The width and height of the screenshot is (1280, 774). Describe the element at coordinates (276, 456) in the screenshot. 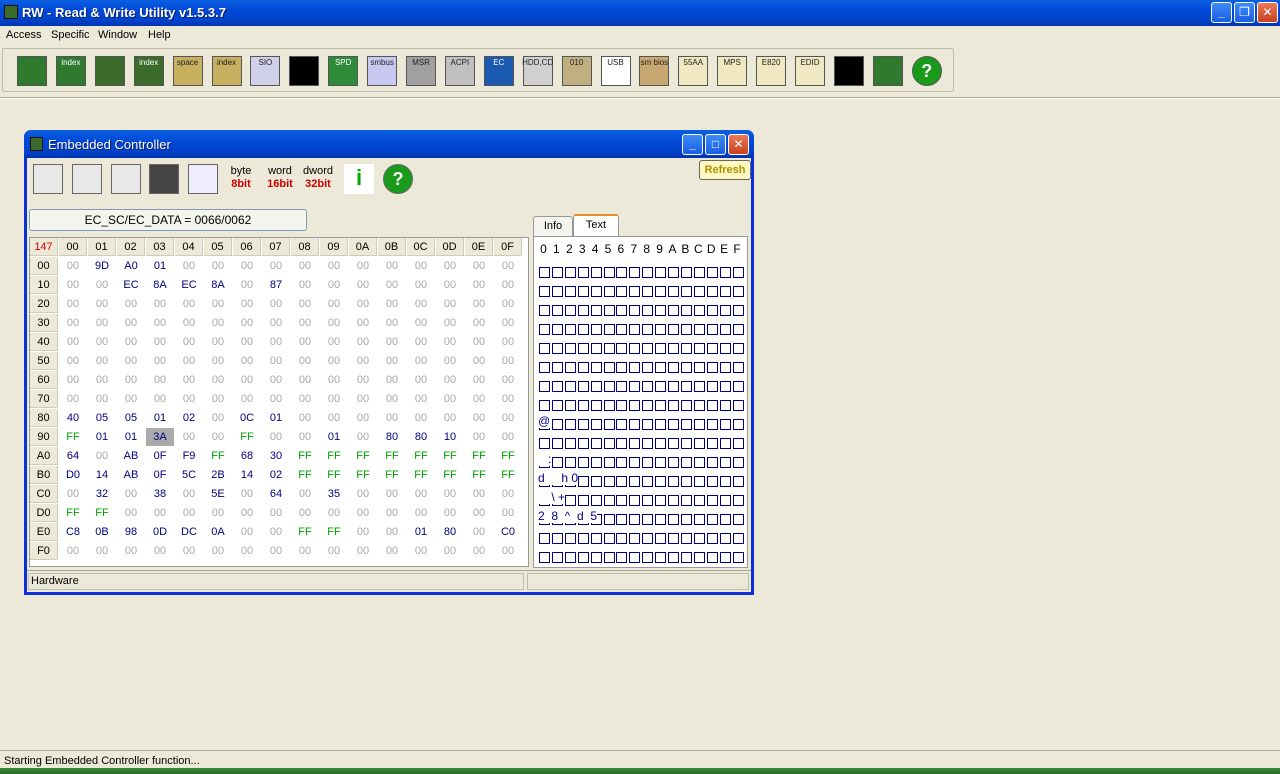

I see `hex-cell: 30` at that location.